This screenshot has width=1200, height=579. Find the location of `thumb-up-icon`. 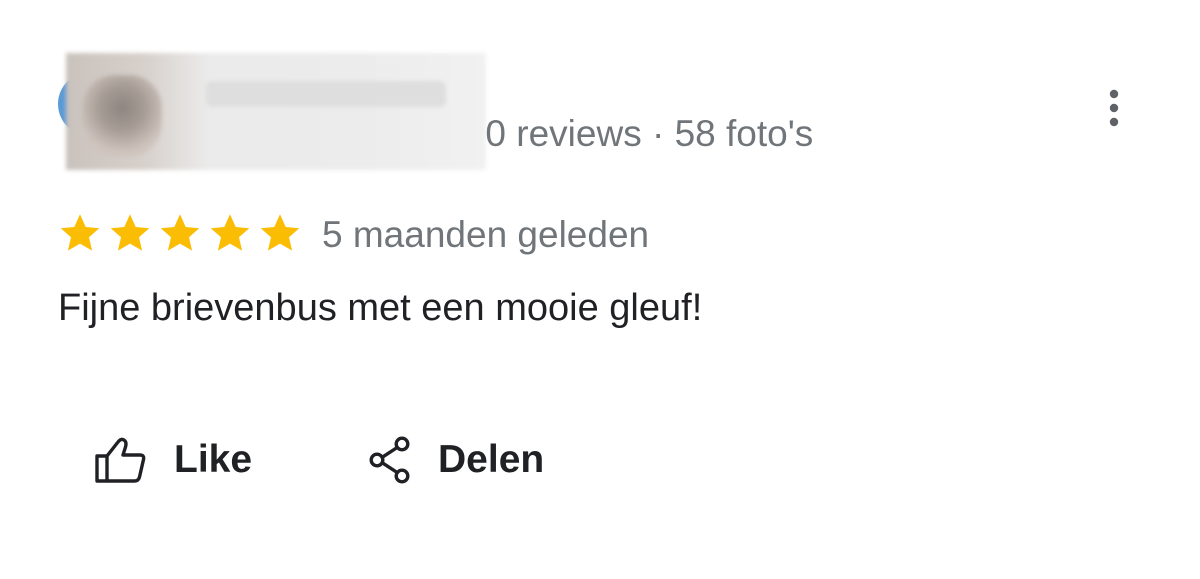

thumb-up-icon is located at coordinates (120, 460).